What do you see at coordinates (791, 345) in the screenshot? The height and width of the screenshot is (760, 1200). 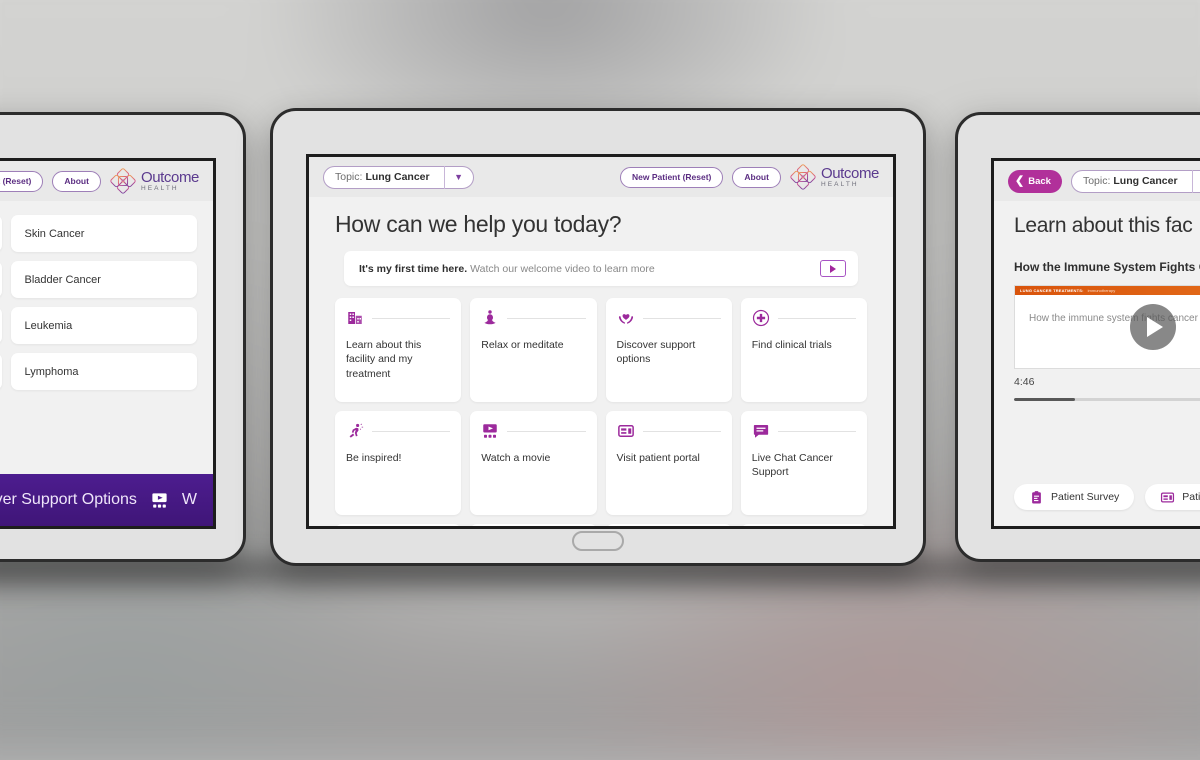 I see `option-card-label: Find clinical trials` at bounding box center [791, 345].